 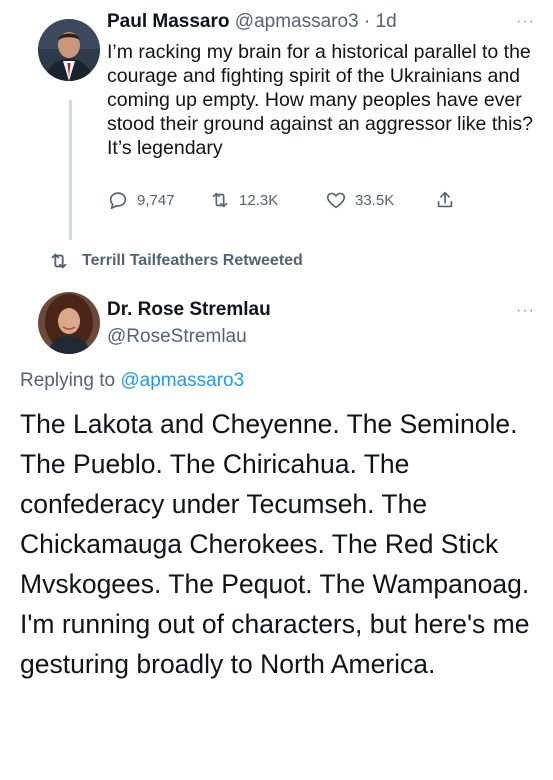 I want to click on avatar-rose-stremlau, so click(x=69, y=323).